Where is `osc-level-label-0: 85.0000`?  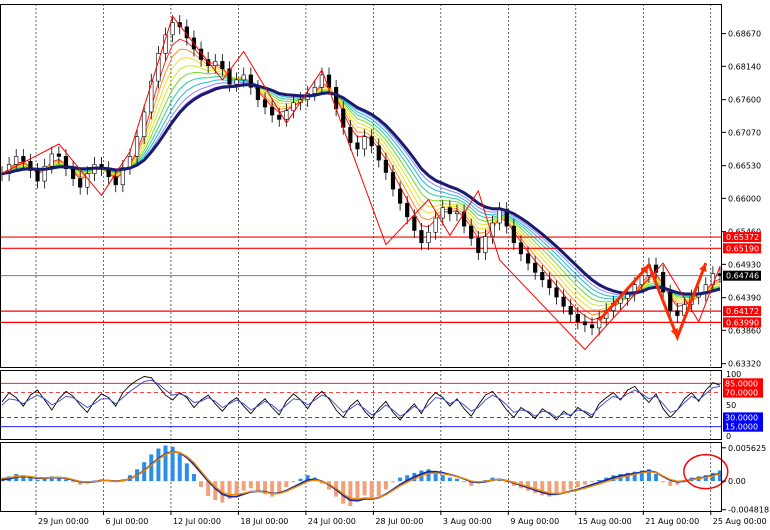 osc-level-label-0: 85.0000 is located at coordinates (741, 383).